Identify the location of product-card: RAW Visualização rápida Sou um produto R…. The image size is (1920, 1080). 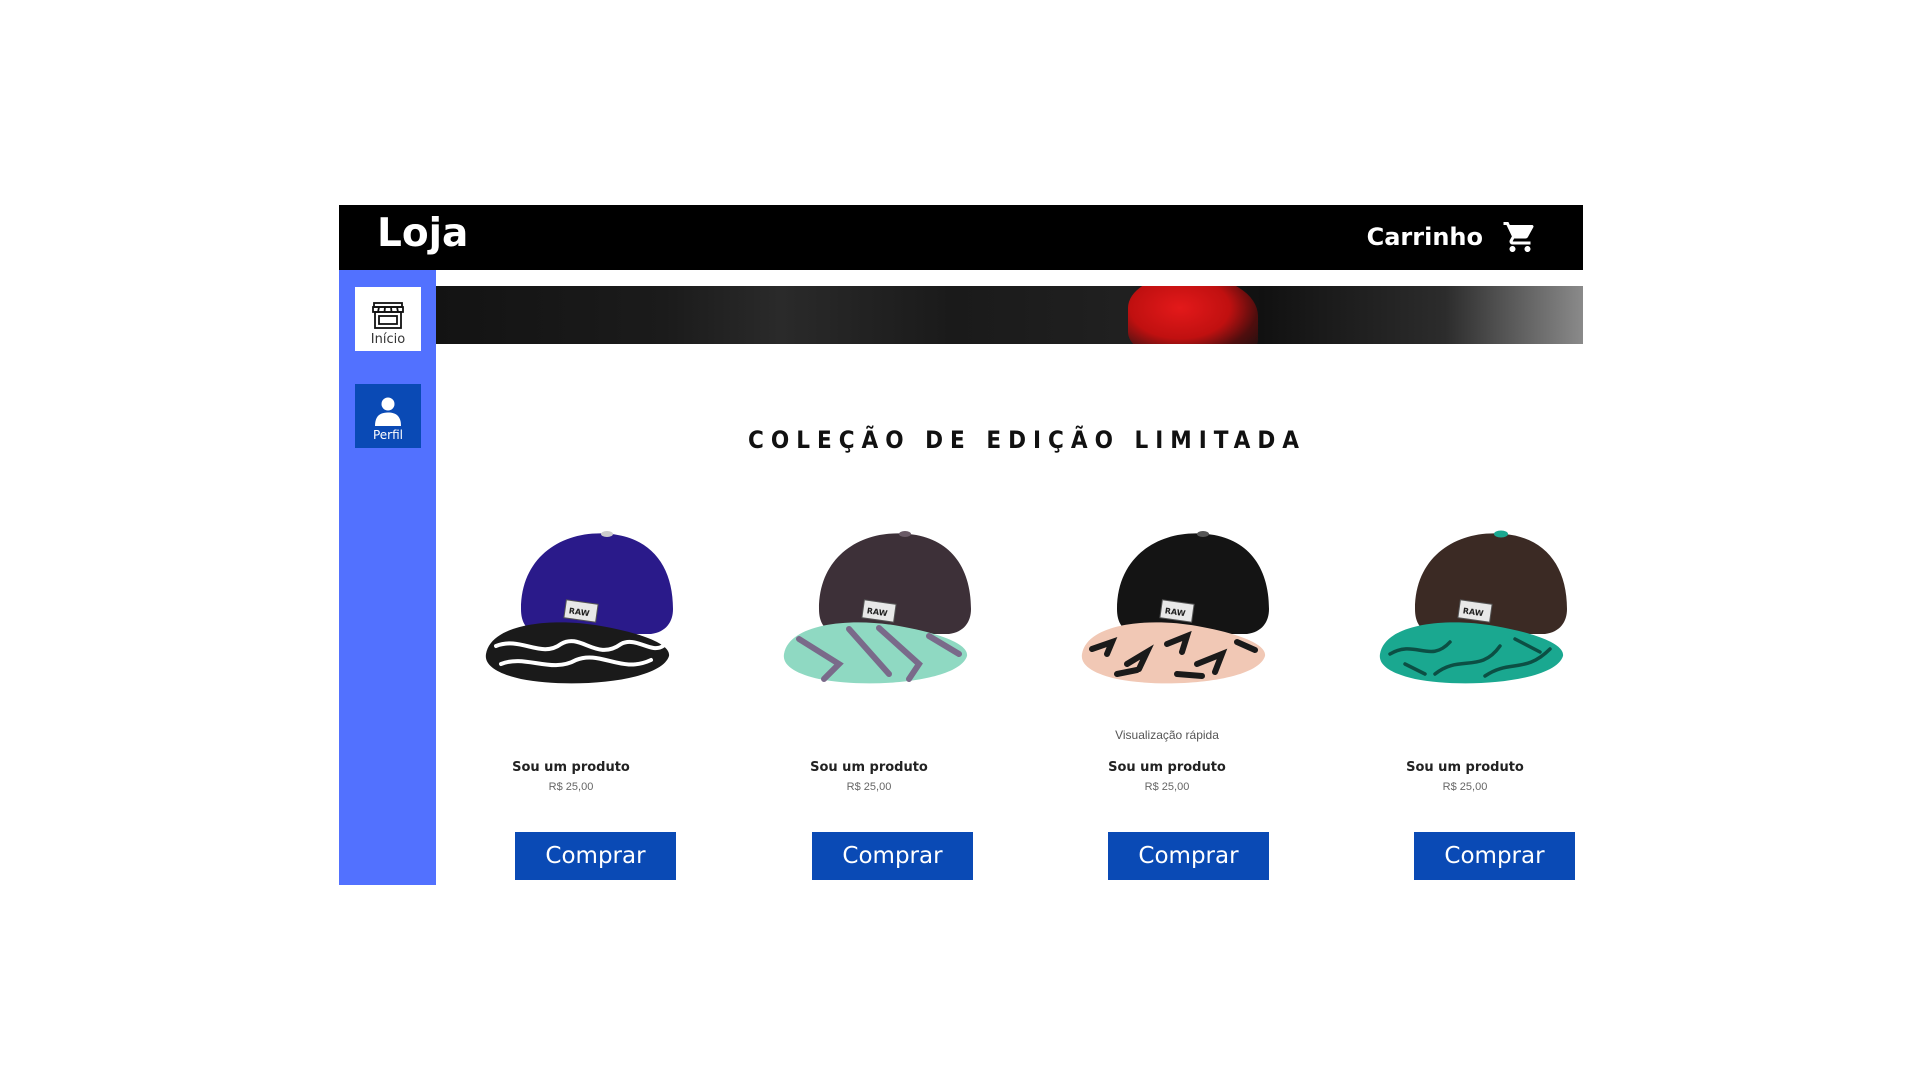
(1167, 699).